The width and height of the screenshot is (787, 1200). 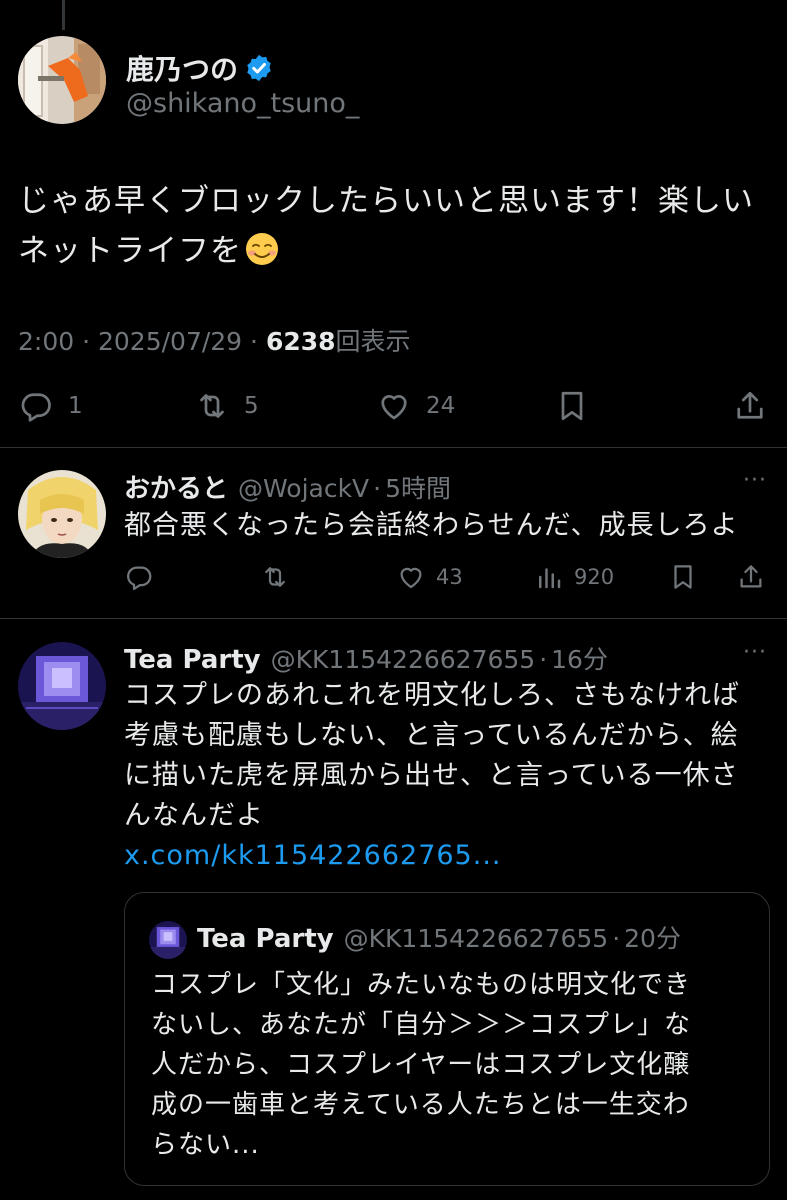 I want to click on reply-text-line: 都合悪くなったら会話終わらせんだ、成長しろよ, so click(x=431, y=525).